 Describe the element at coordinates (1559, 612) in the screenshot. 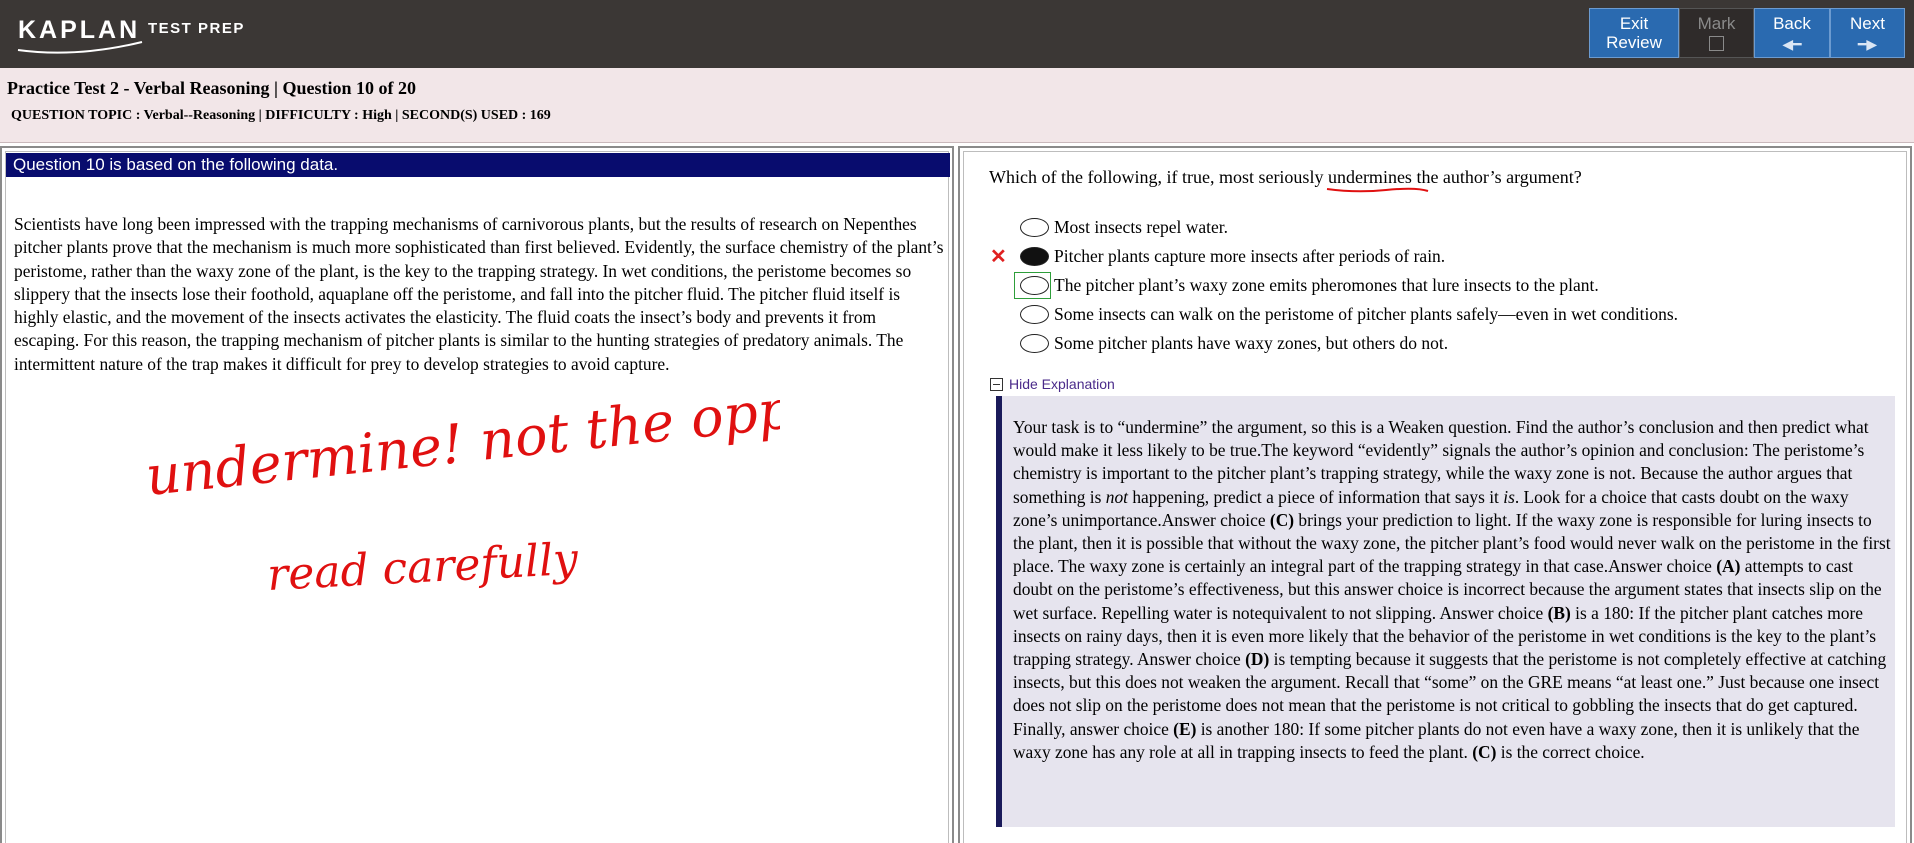

I see `explanation-choice-ref: (B)` at that location.